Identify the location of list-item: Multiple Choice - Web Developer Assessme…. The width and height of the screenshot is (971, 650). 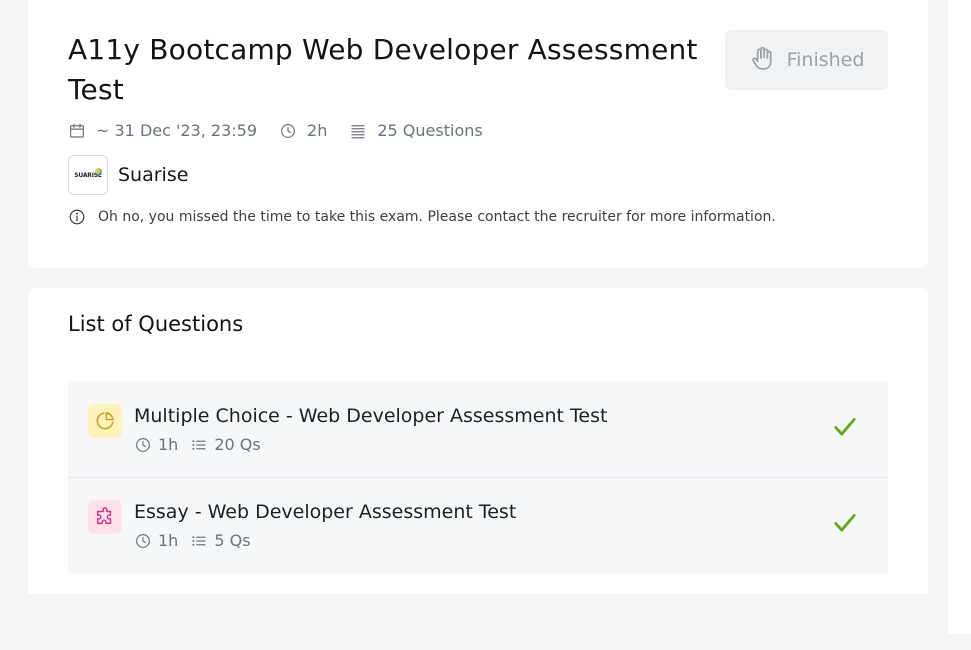
(478, 430).